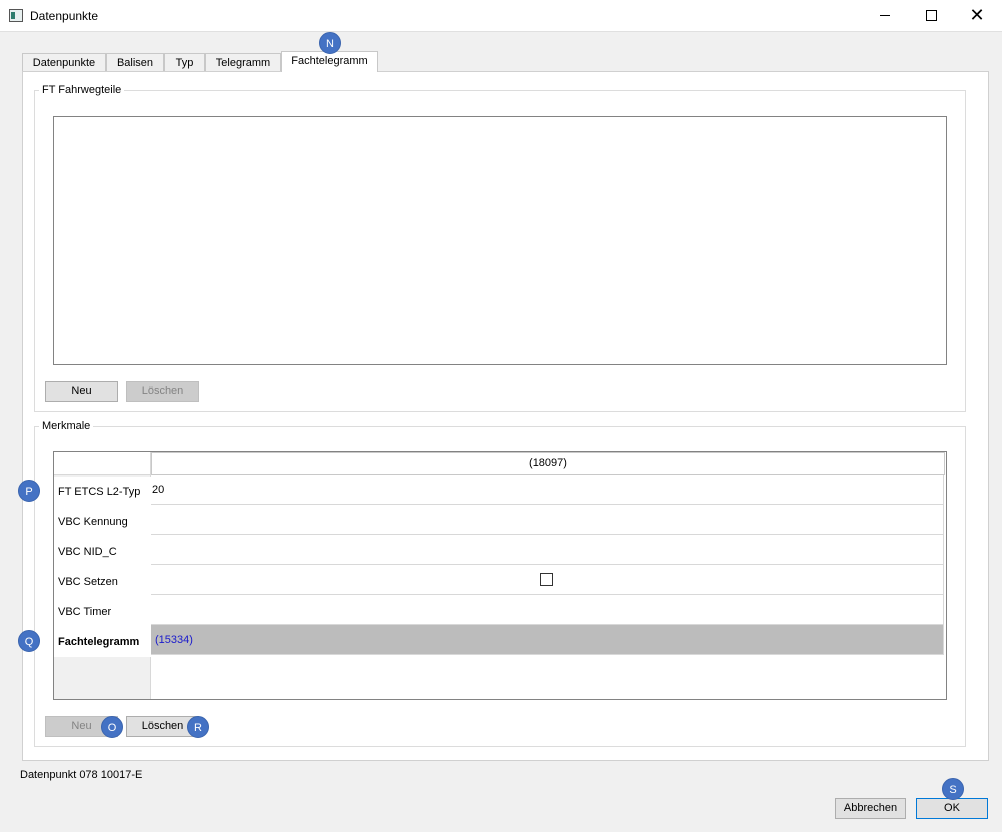 This screenshot has width=1002, height=832. Describe the element at coordinates (29, 641) in the screenshot. I see `marker-q: Q` at that location.